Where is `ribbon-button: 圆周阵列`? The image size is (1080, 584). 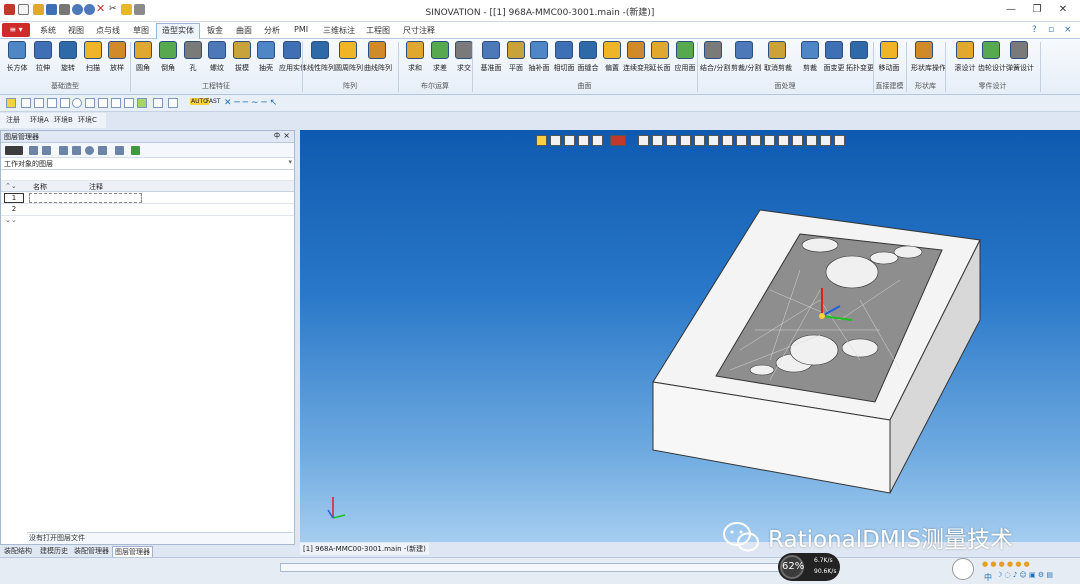 ribbon-button: 圆周阵列 is located at coordinates (349, 57).